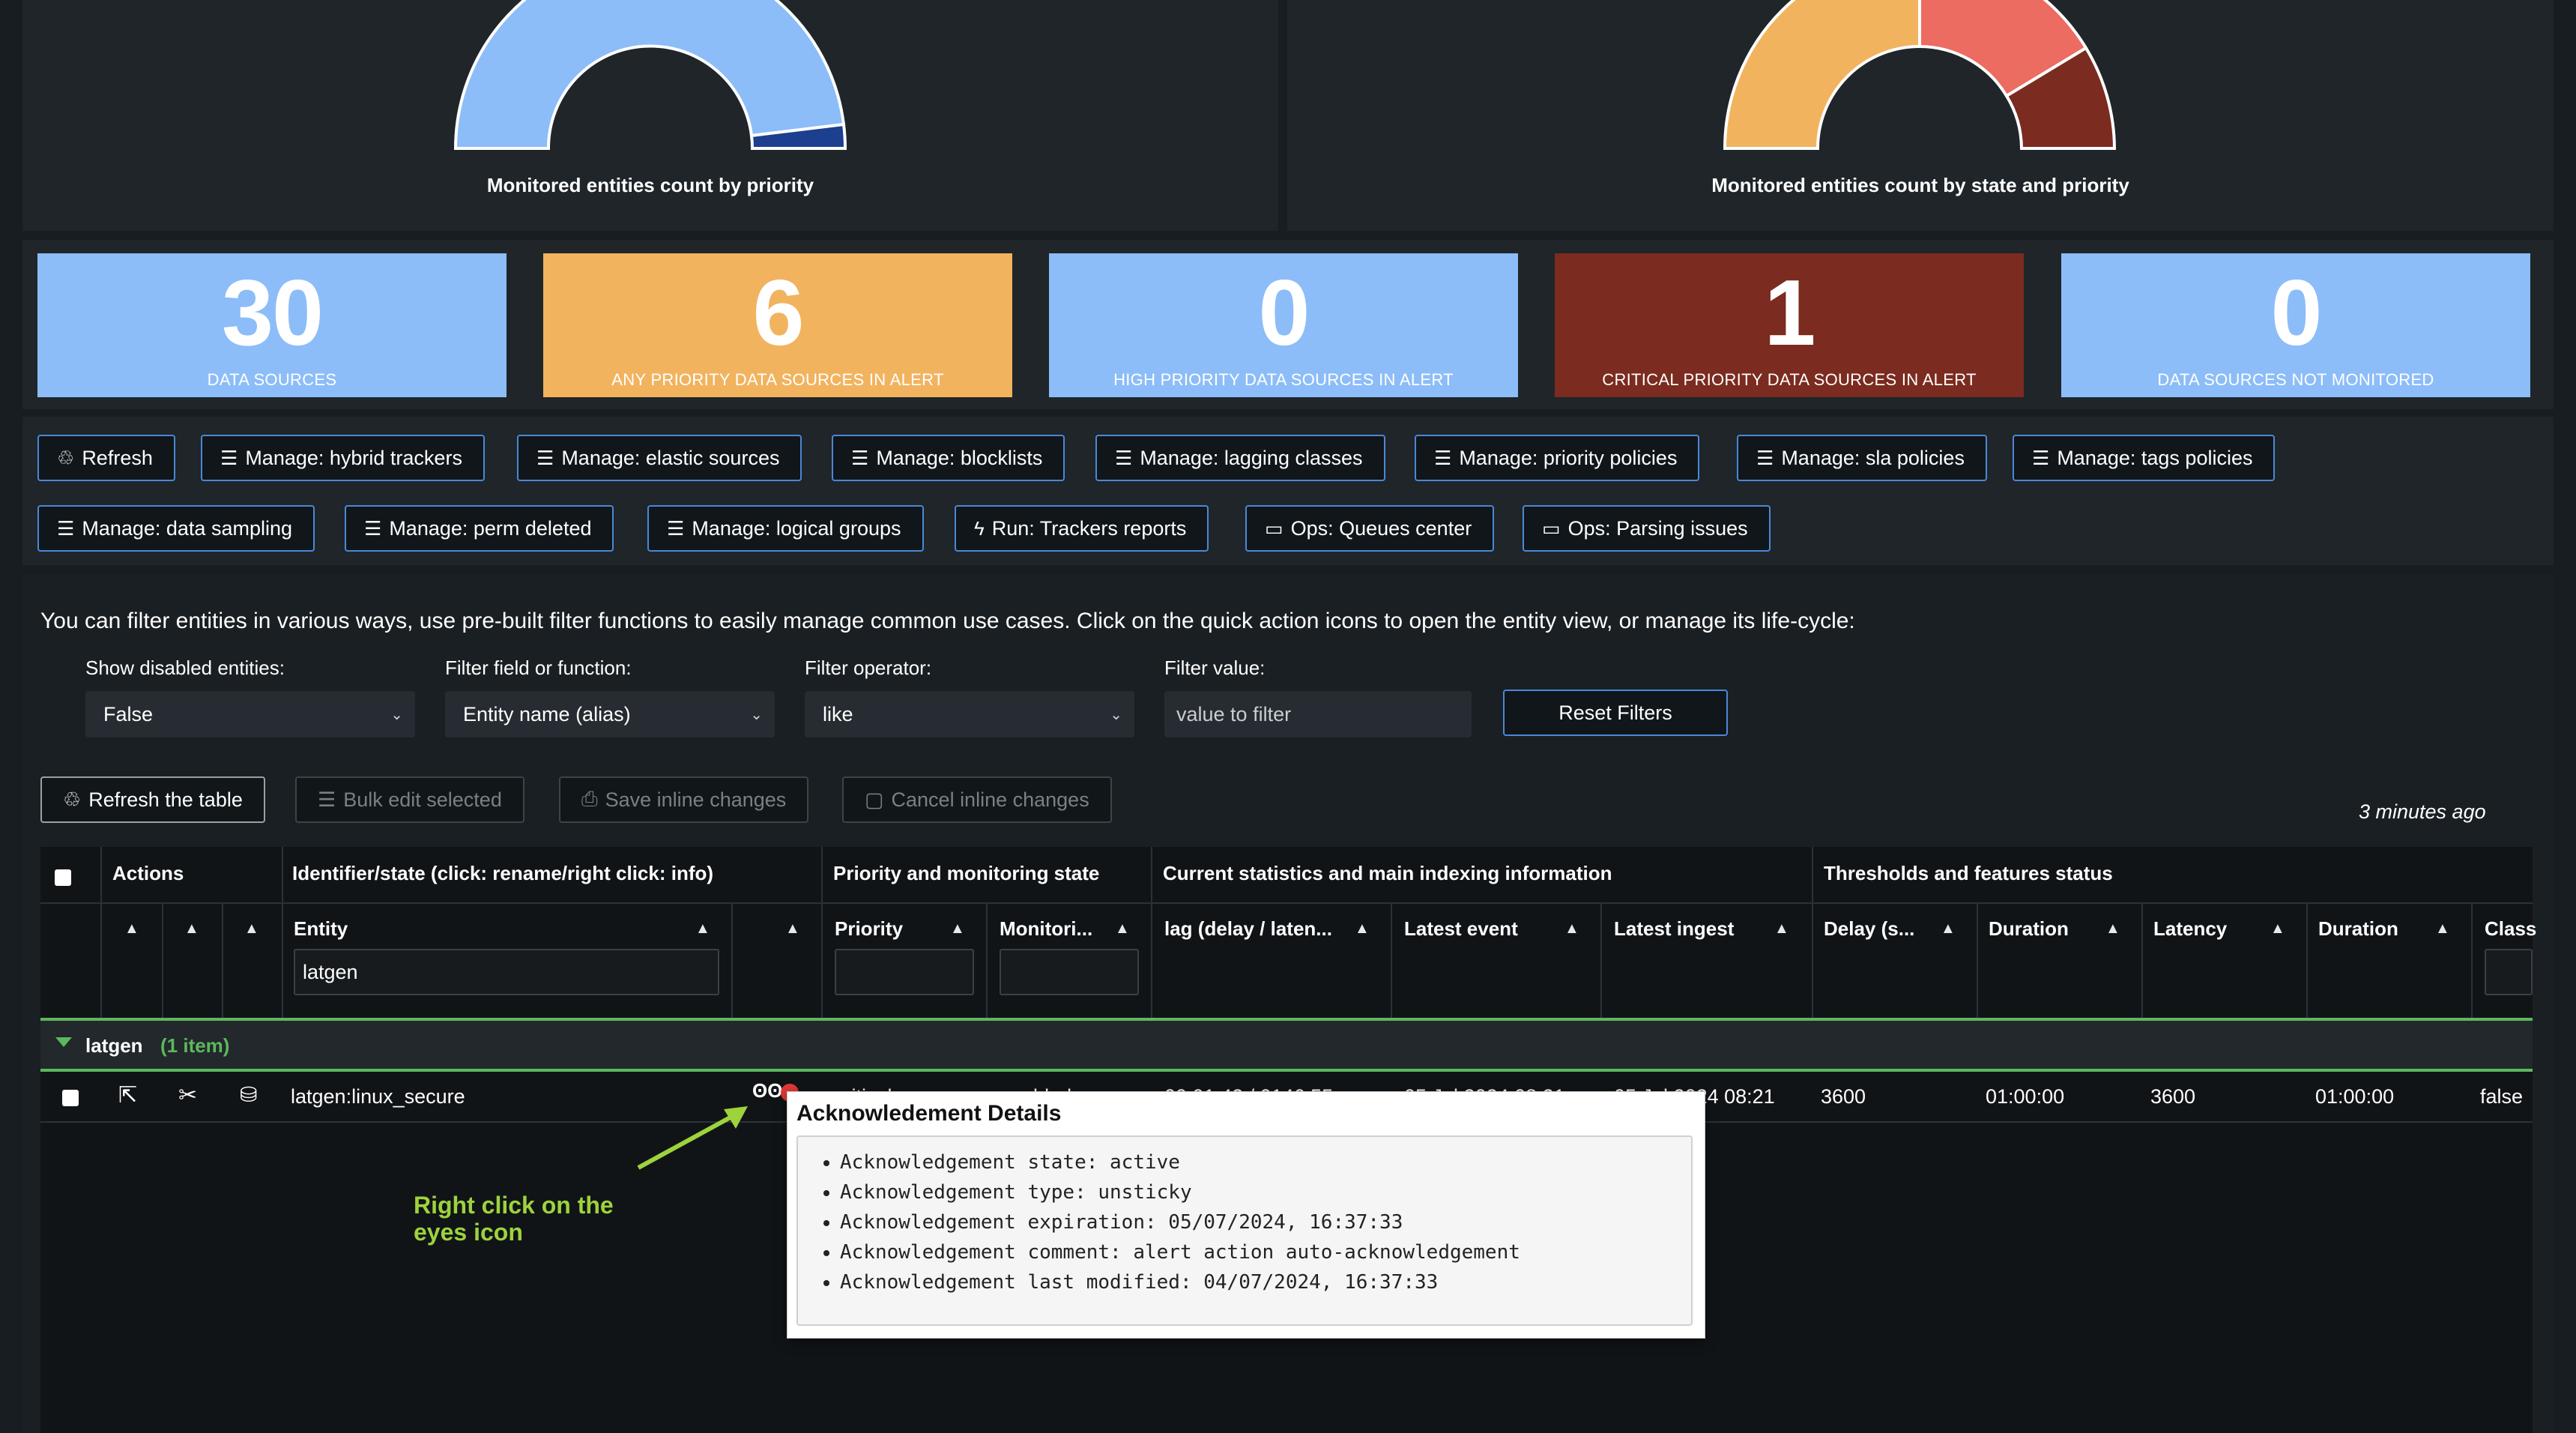 This screenshot has width=2576, height=1433. Describe the element at coordinates (2295, 379) in the screenshot. I see `kpi-label: DATA SOURCES NOT MONITORED` at that location.